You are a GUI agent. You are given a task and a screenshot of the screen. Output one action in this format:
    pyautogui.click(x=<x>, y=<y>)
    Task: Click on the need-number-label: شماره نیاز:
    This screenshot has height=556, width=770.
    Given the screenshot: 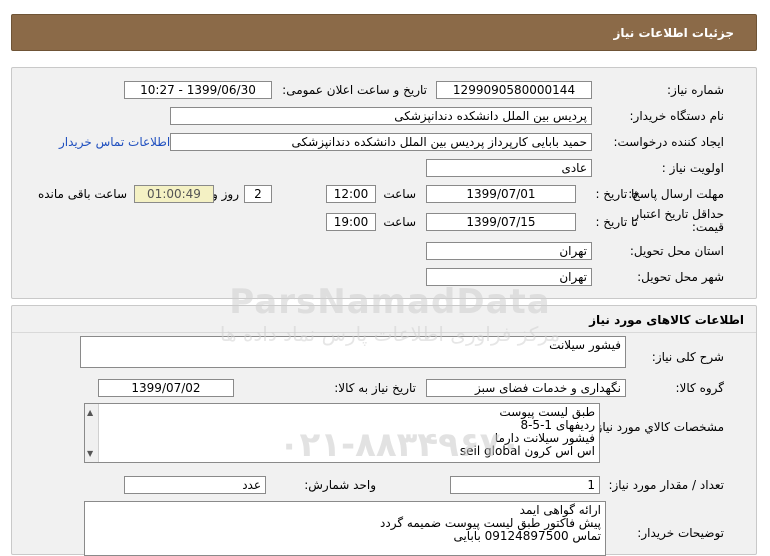 What is the action you would take?
    pyautogui.click(x=695, y=90)
    